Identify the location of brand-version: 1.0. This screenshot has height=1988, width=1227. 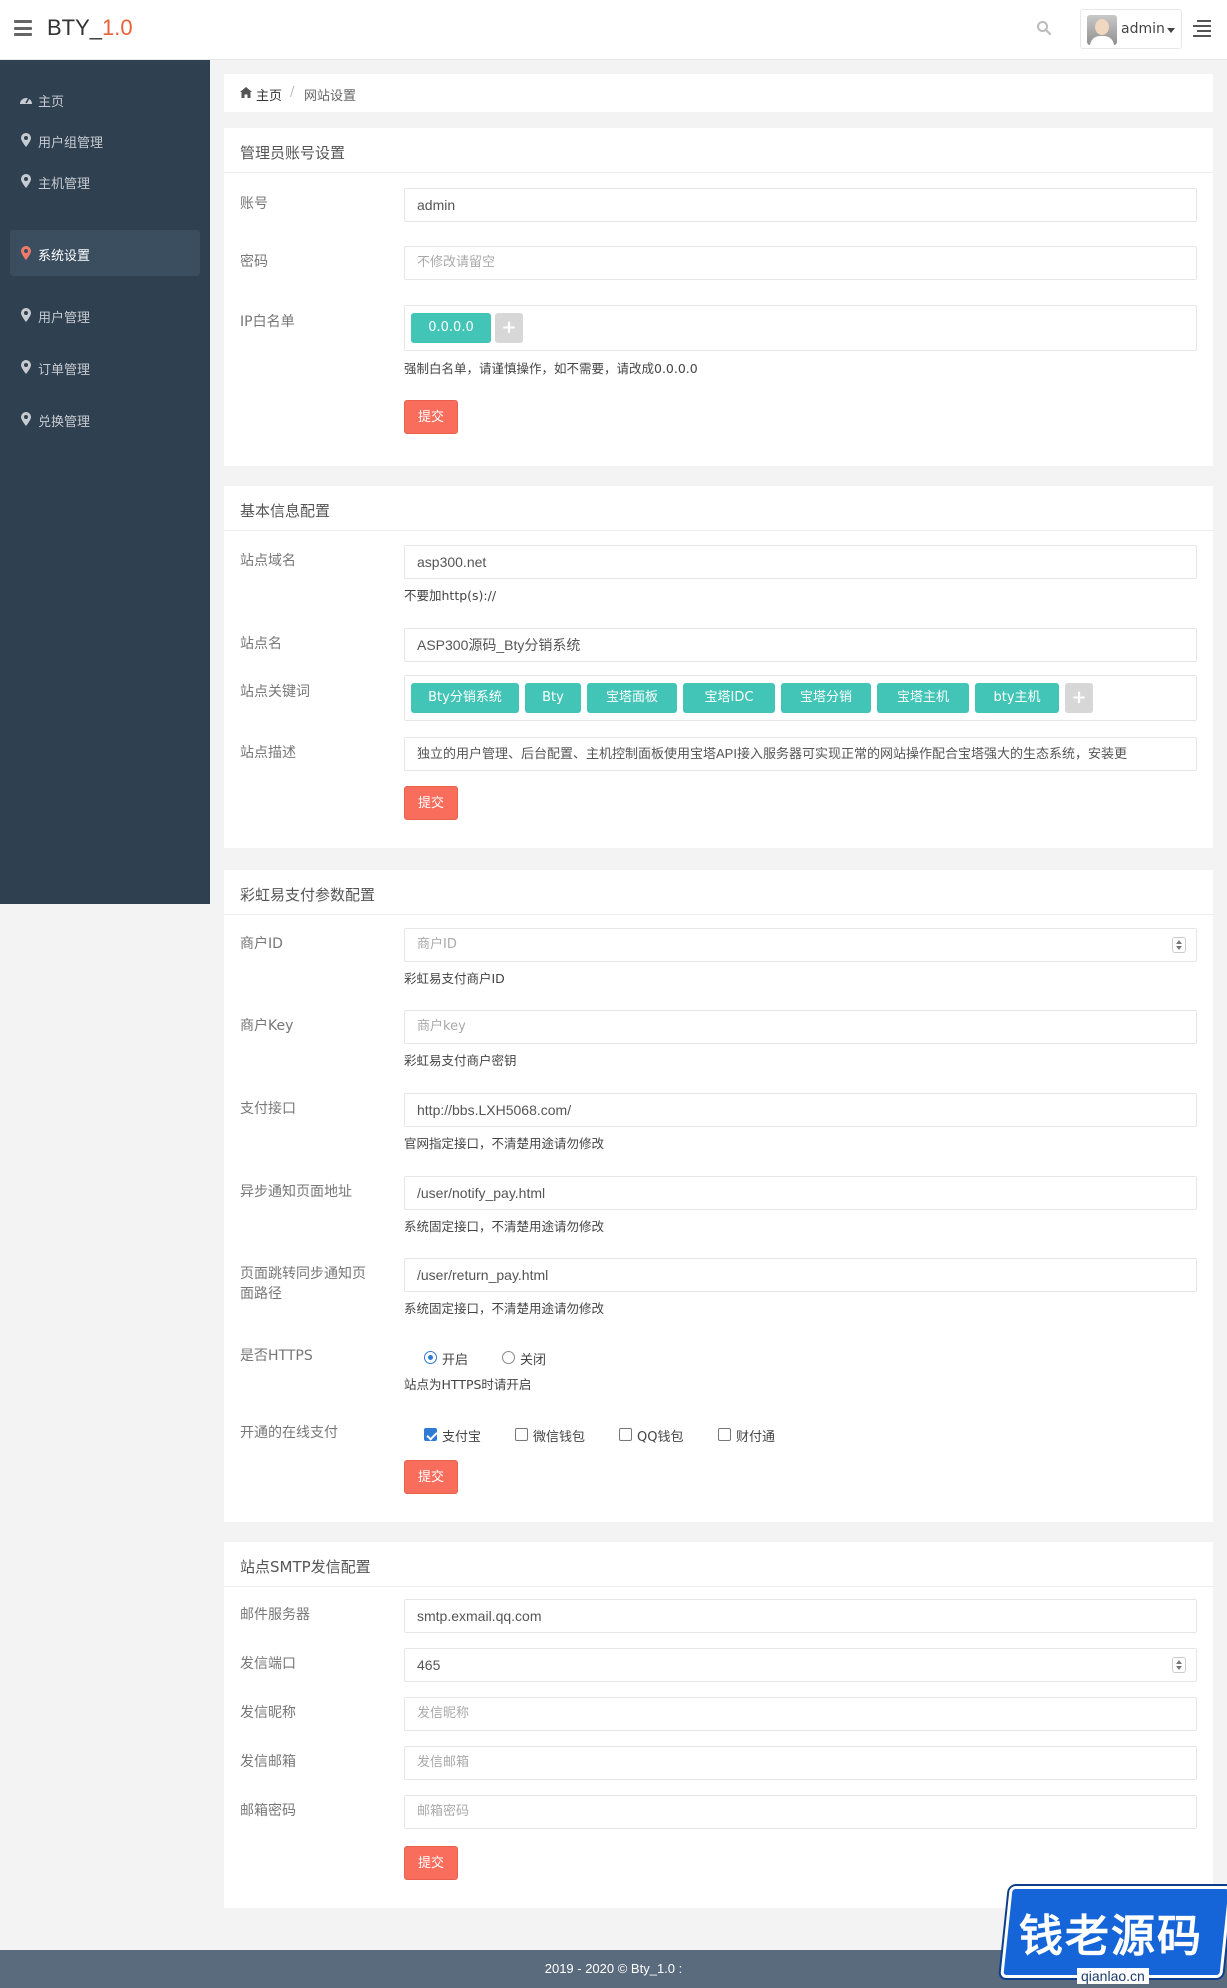
(117, 27).